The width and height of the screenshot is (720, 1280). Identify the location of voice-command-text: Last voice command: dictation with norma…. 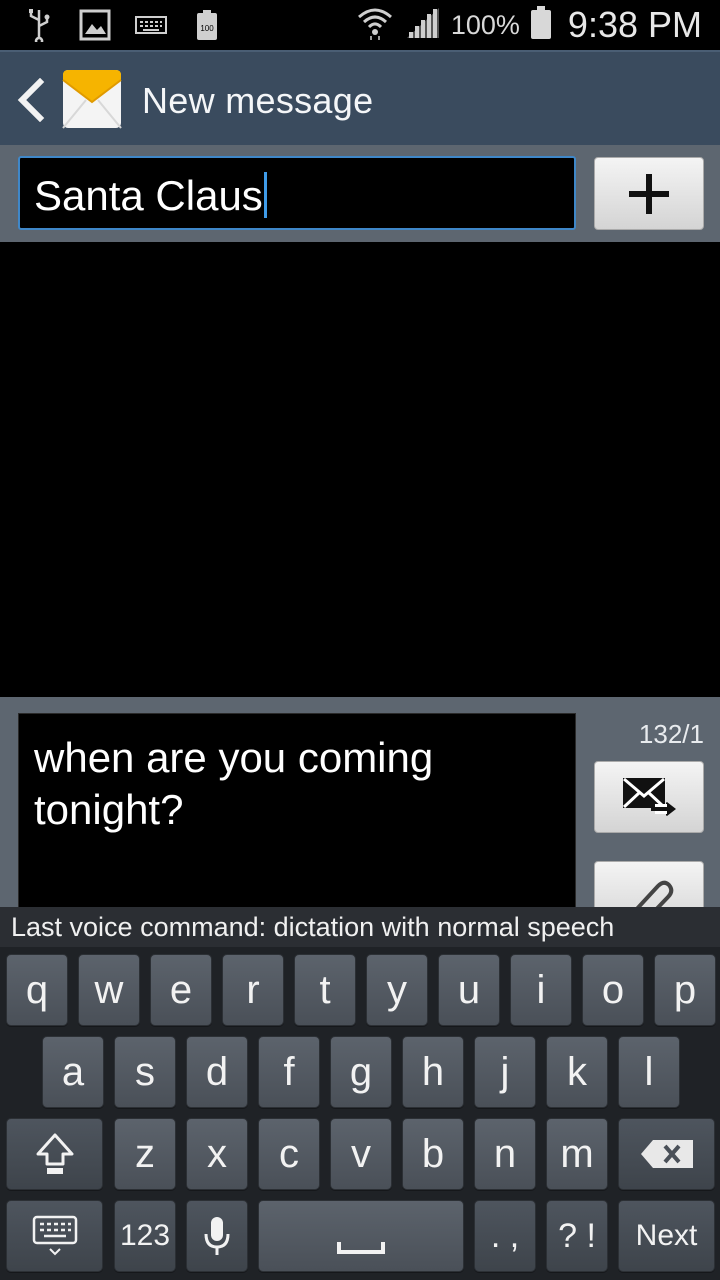
(313, 927).